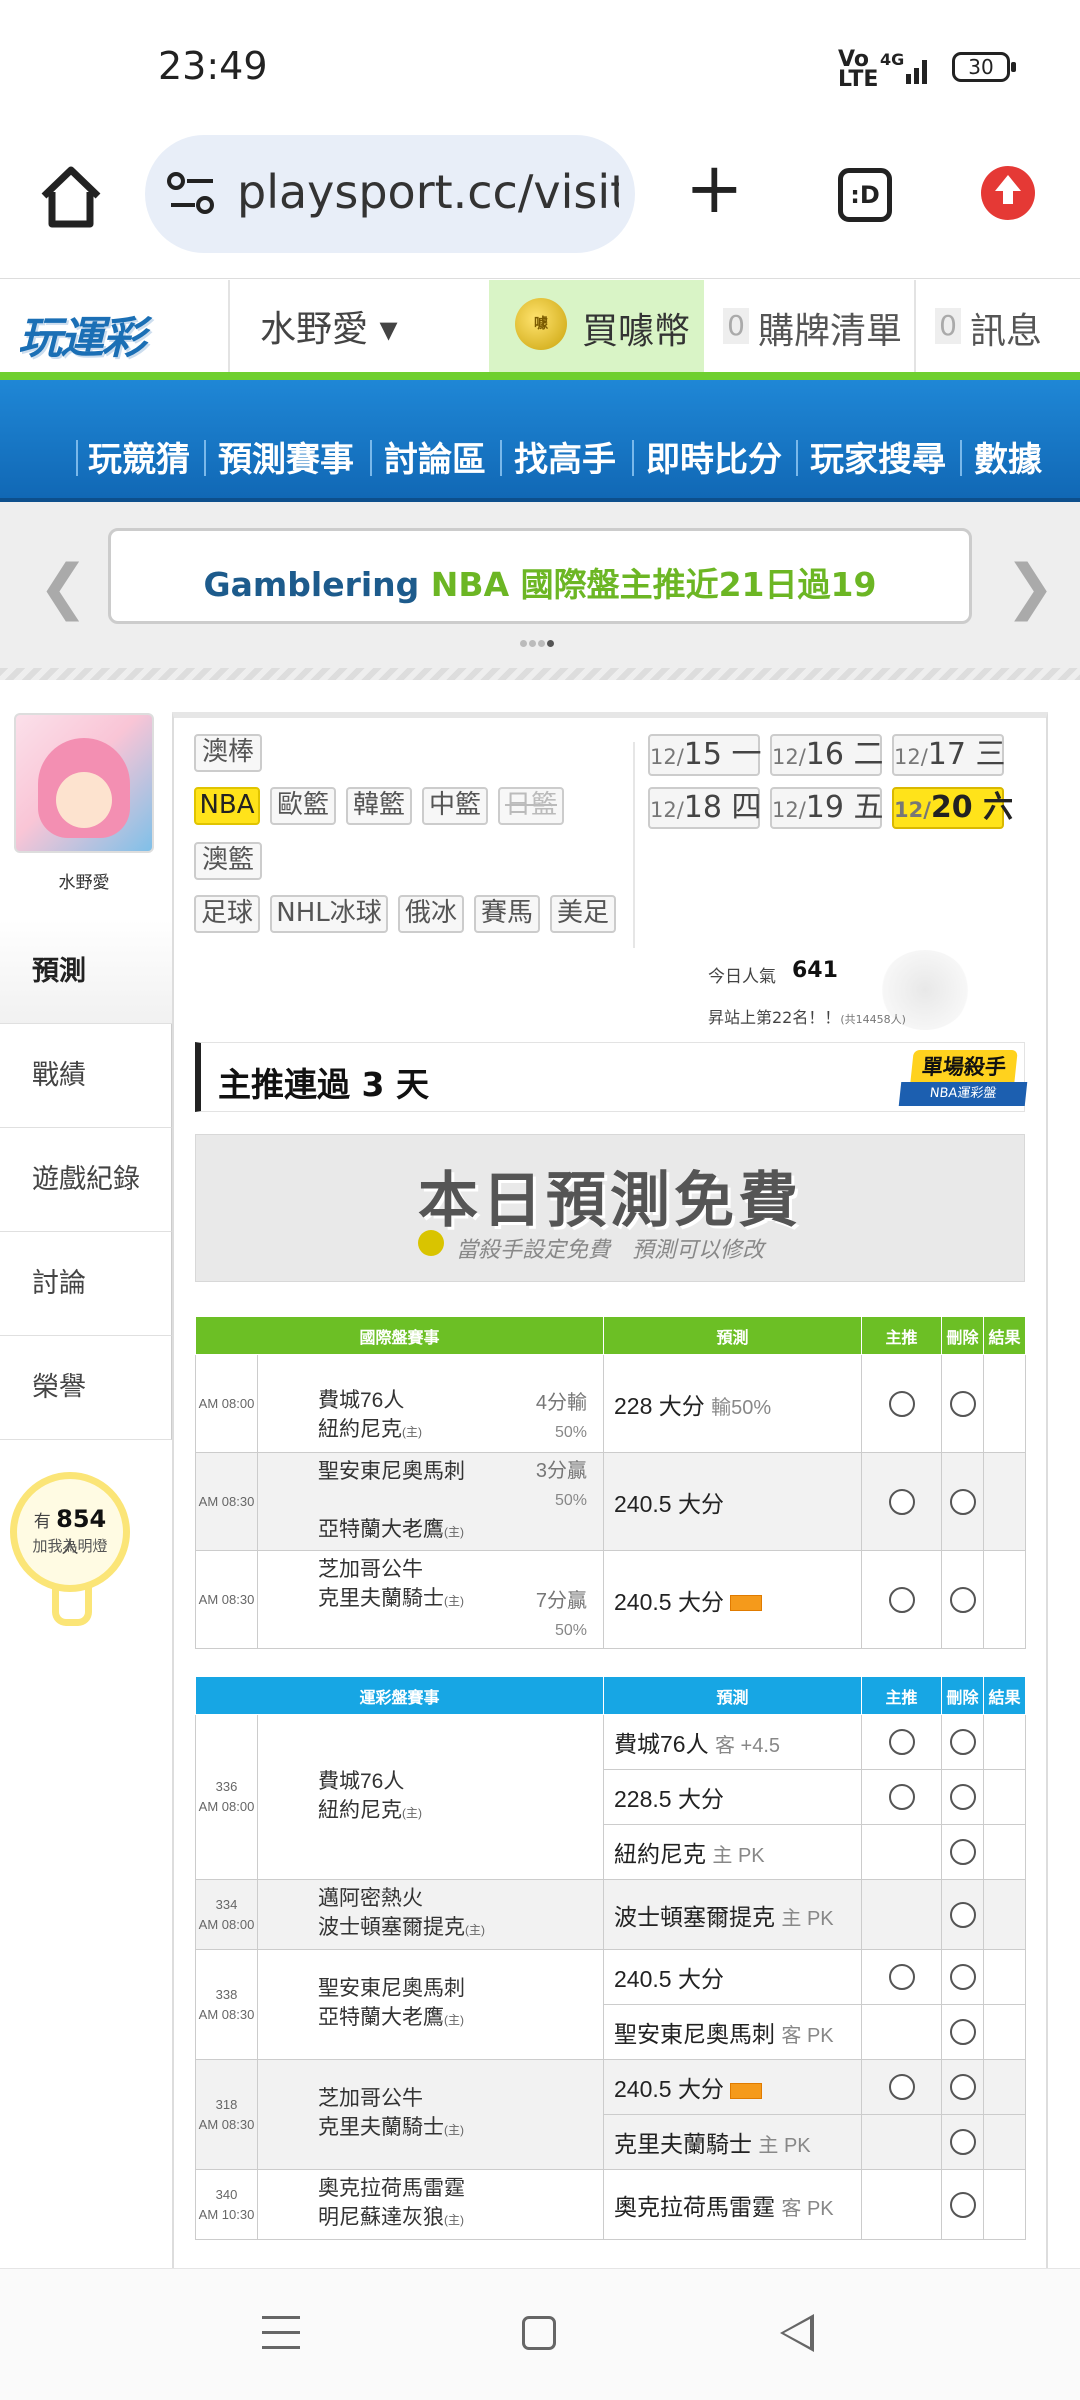 This screenshot has width=1080, height=2400. Describe the element at coordinates (70, 1545) in the screenshot. I see `follow-label: 加我為明燈` at that location.